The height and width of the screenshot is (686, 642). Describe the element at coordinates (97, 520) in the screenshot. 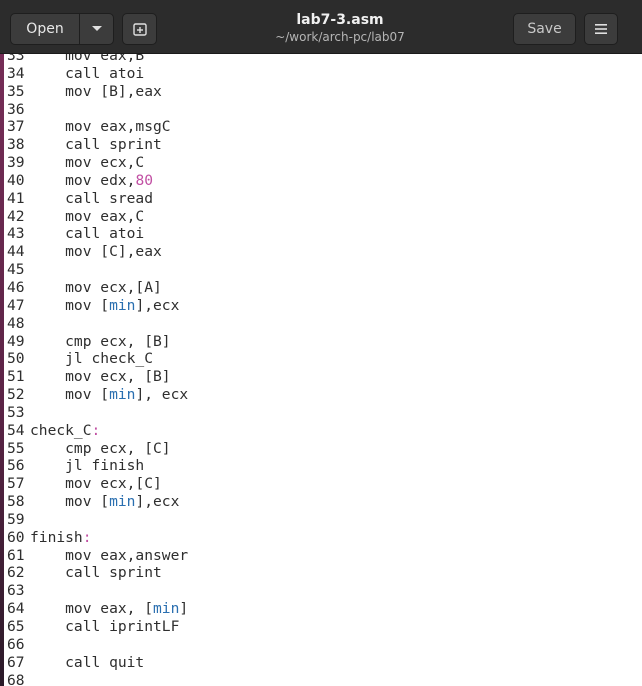

I see `code-line: 59` at that location.